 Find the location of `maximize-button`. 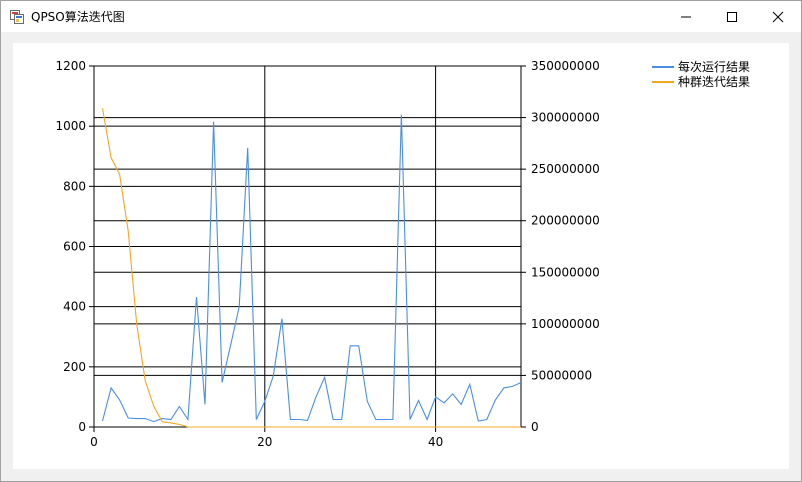

maximize-button is located at coordinates (732, 16).